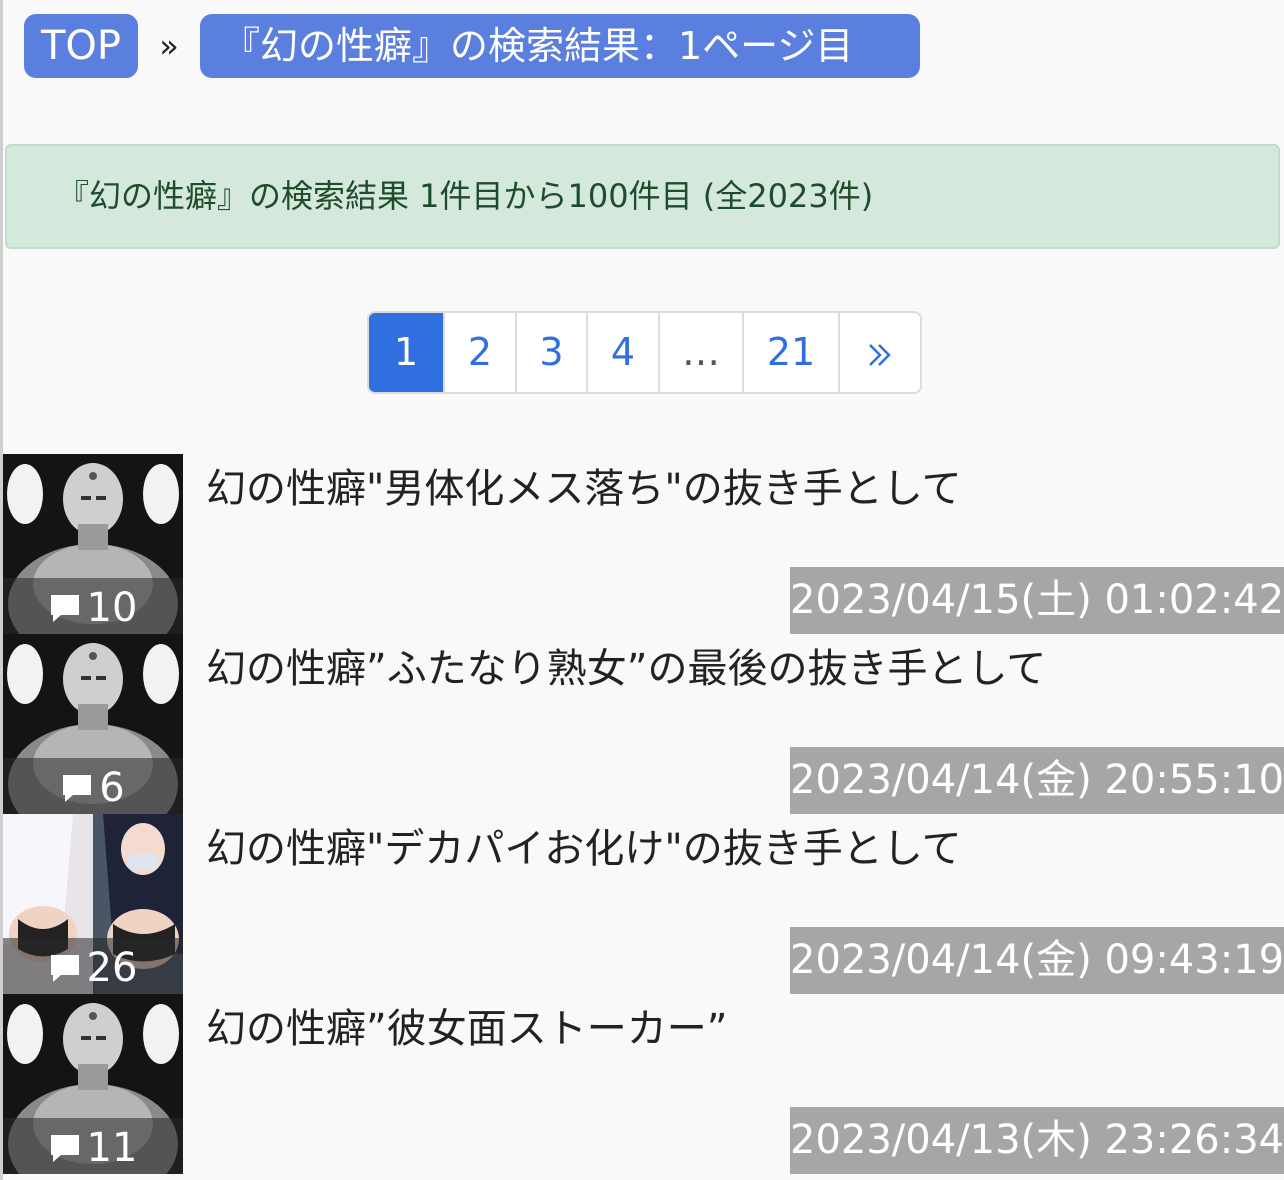 Image resolution: width=1284 pixels, height=1180 pixels. I want to click on page-link-4: 4, so click(622, 352).